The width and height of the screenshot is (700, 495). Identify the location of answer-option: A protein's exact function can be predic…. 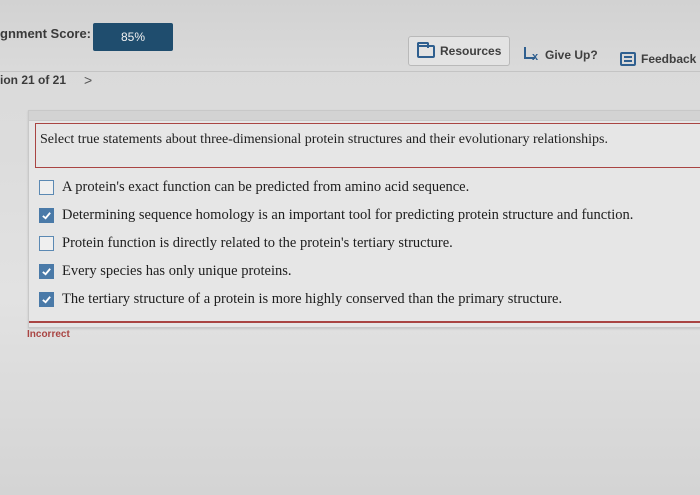
(336, 187).